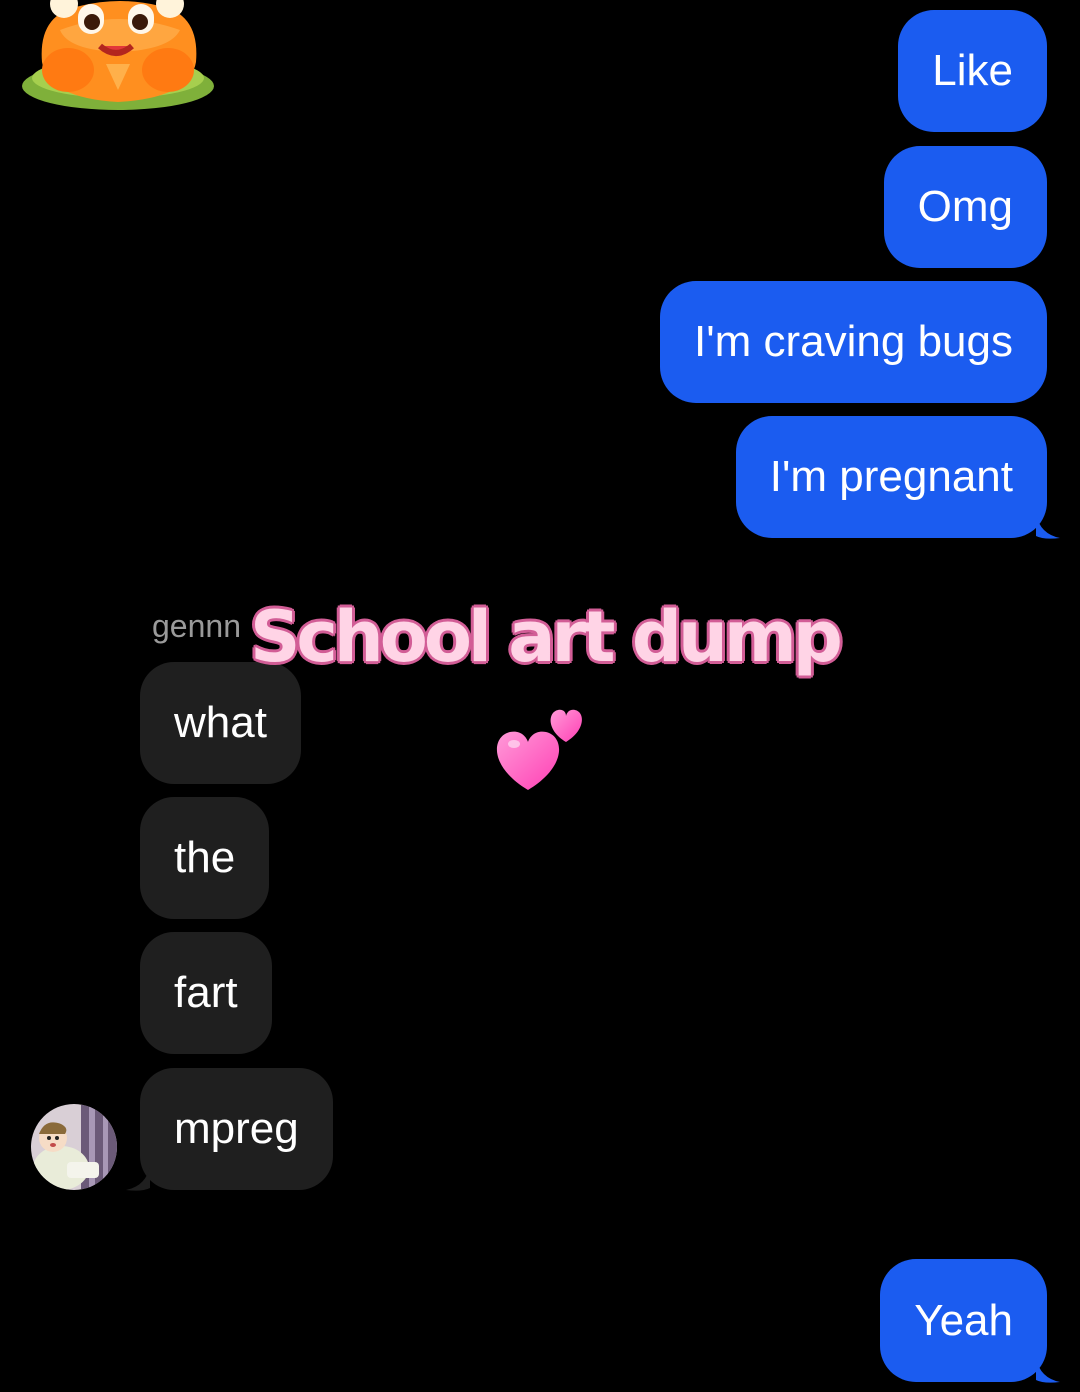  I want to click on outgoing-message: Omg, so click(965, 207).